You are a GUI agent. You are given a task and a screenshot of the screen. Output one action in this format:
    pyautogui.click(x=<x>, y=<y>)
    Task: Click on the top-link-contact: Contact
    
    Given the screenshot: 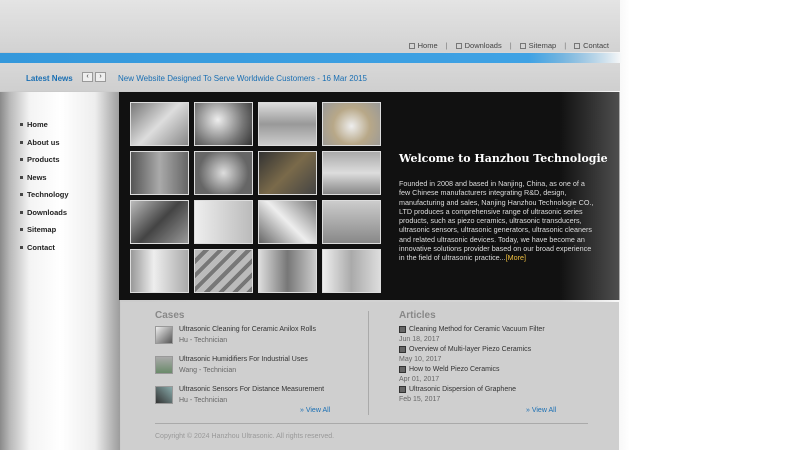 What is the action you would take?
    pyautogui.click(x=591, y=45)
    